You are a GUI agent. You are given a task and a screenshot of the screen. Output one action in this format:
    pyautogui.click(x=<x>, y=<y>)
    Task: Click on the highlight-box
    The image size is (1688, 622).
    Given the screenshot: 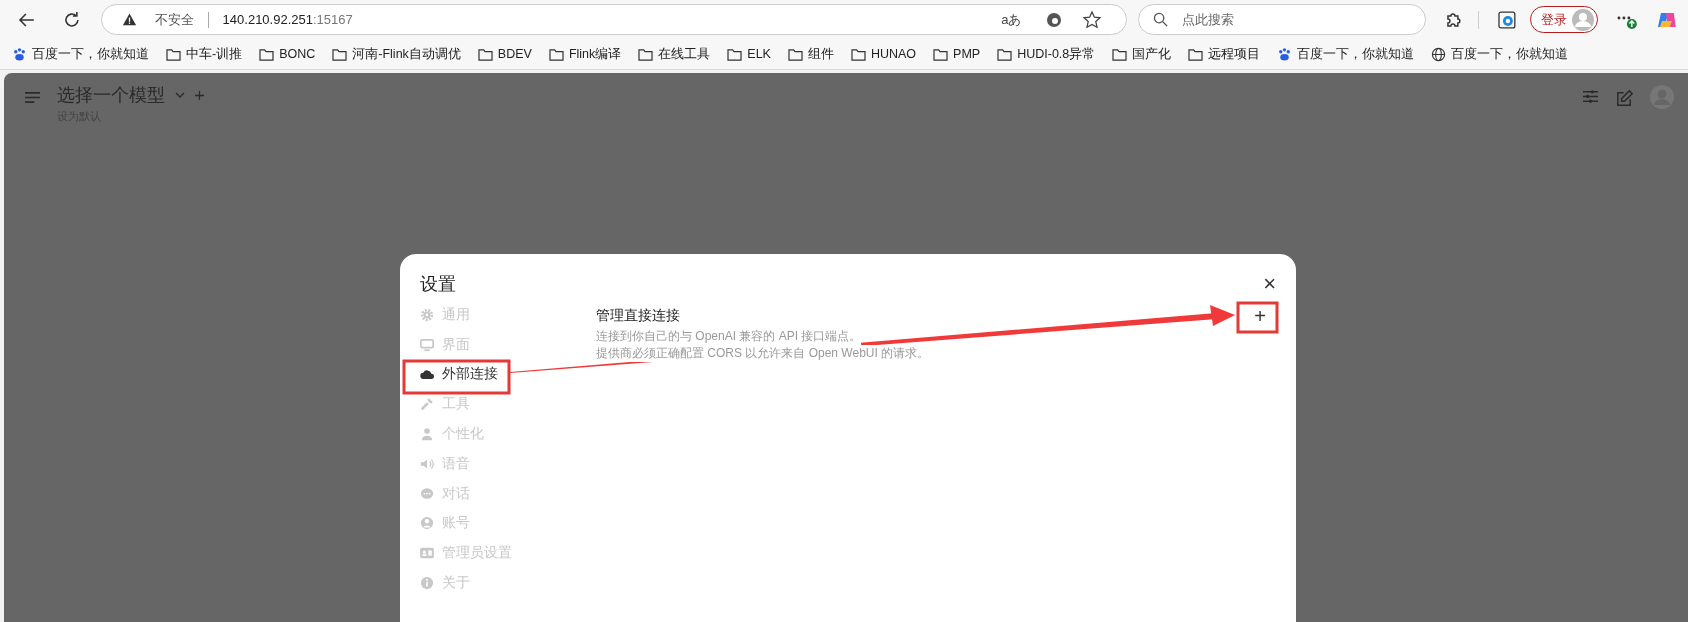 What is the action you would take?
    pyautogui.click(x=1257, y=317)
    